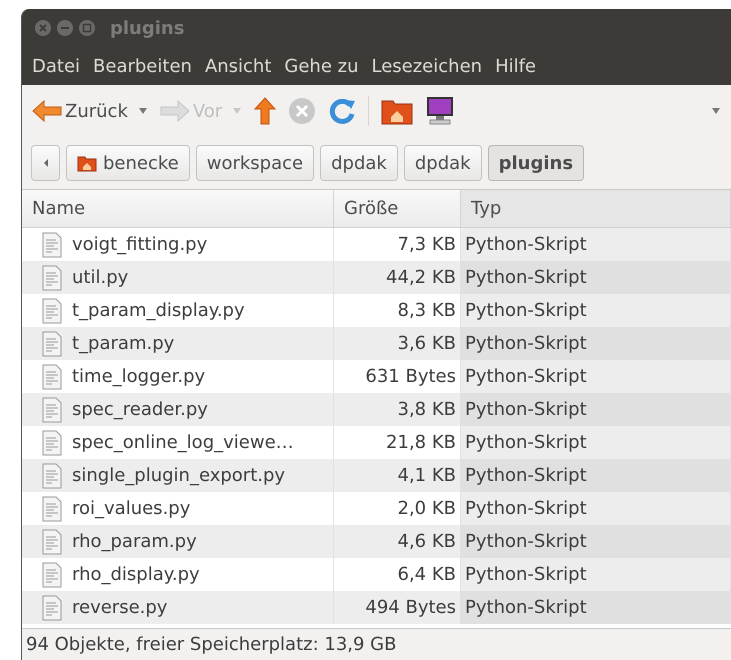 This screenshot has width=731, height=660. I want to click on file-size: 4,1 KB, so click(427, 476).